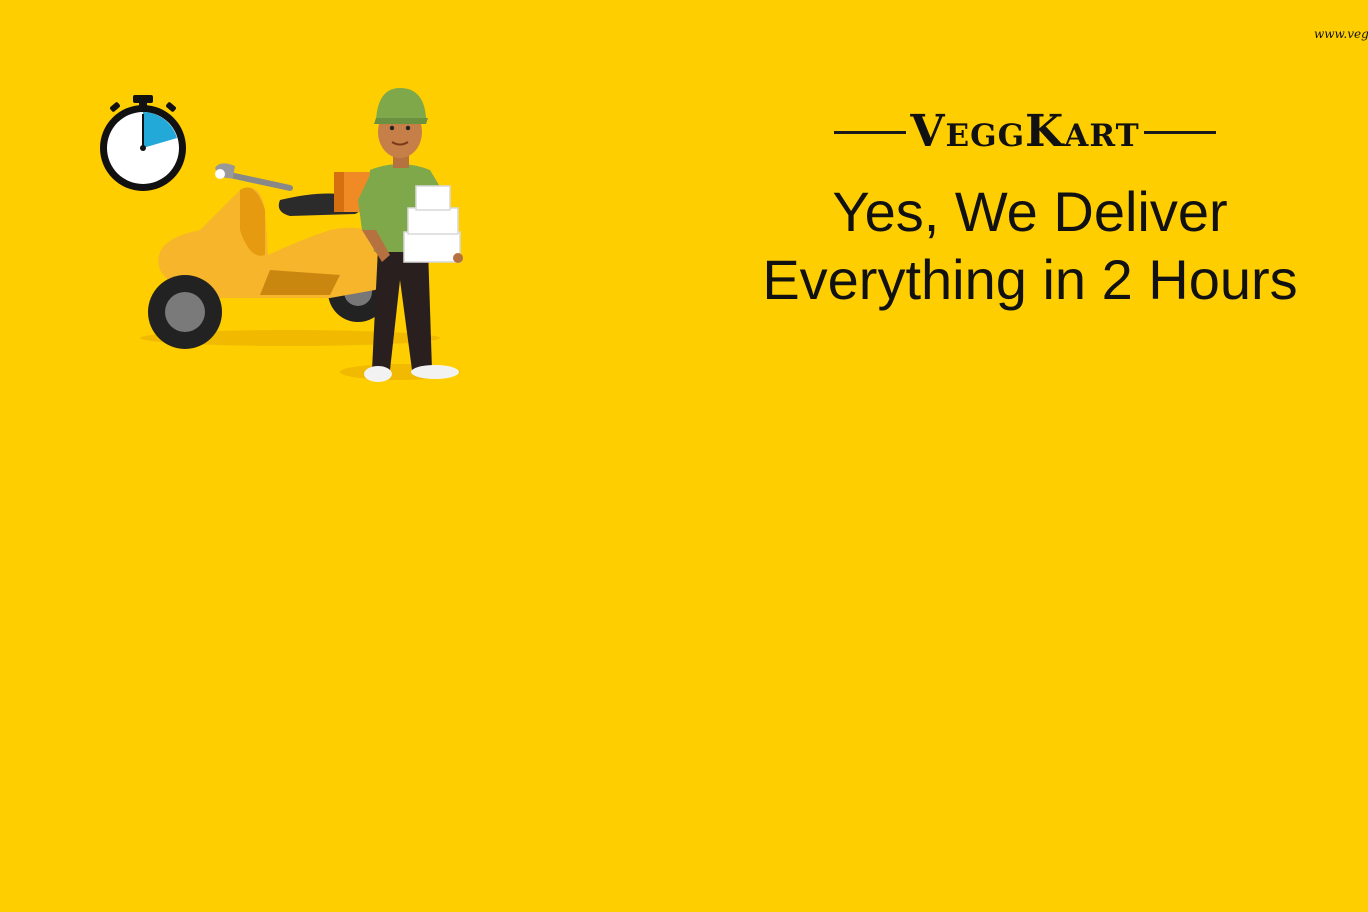 The width and height of the screenshot is (1368, 912). I want to click on brand-name: VeggKart, so click(1025, 131).